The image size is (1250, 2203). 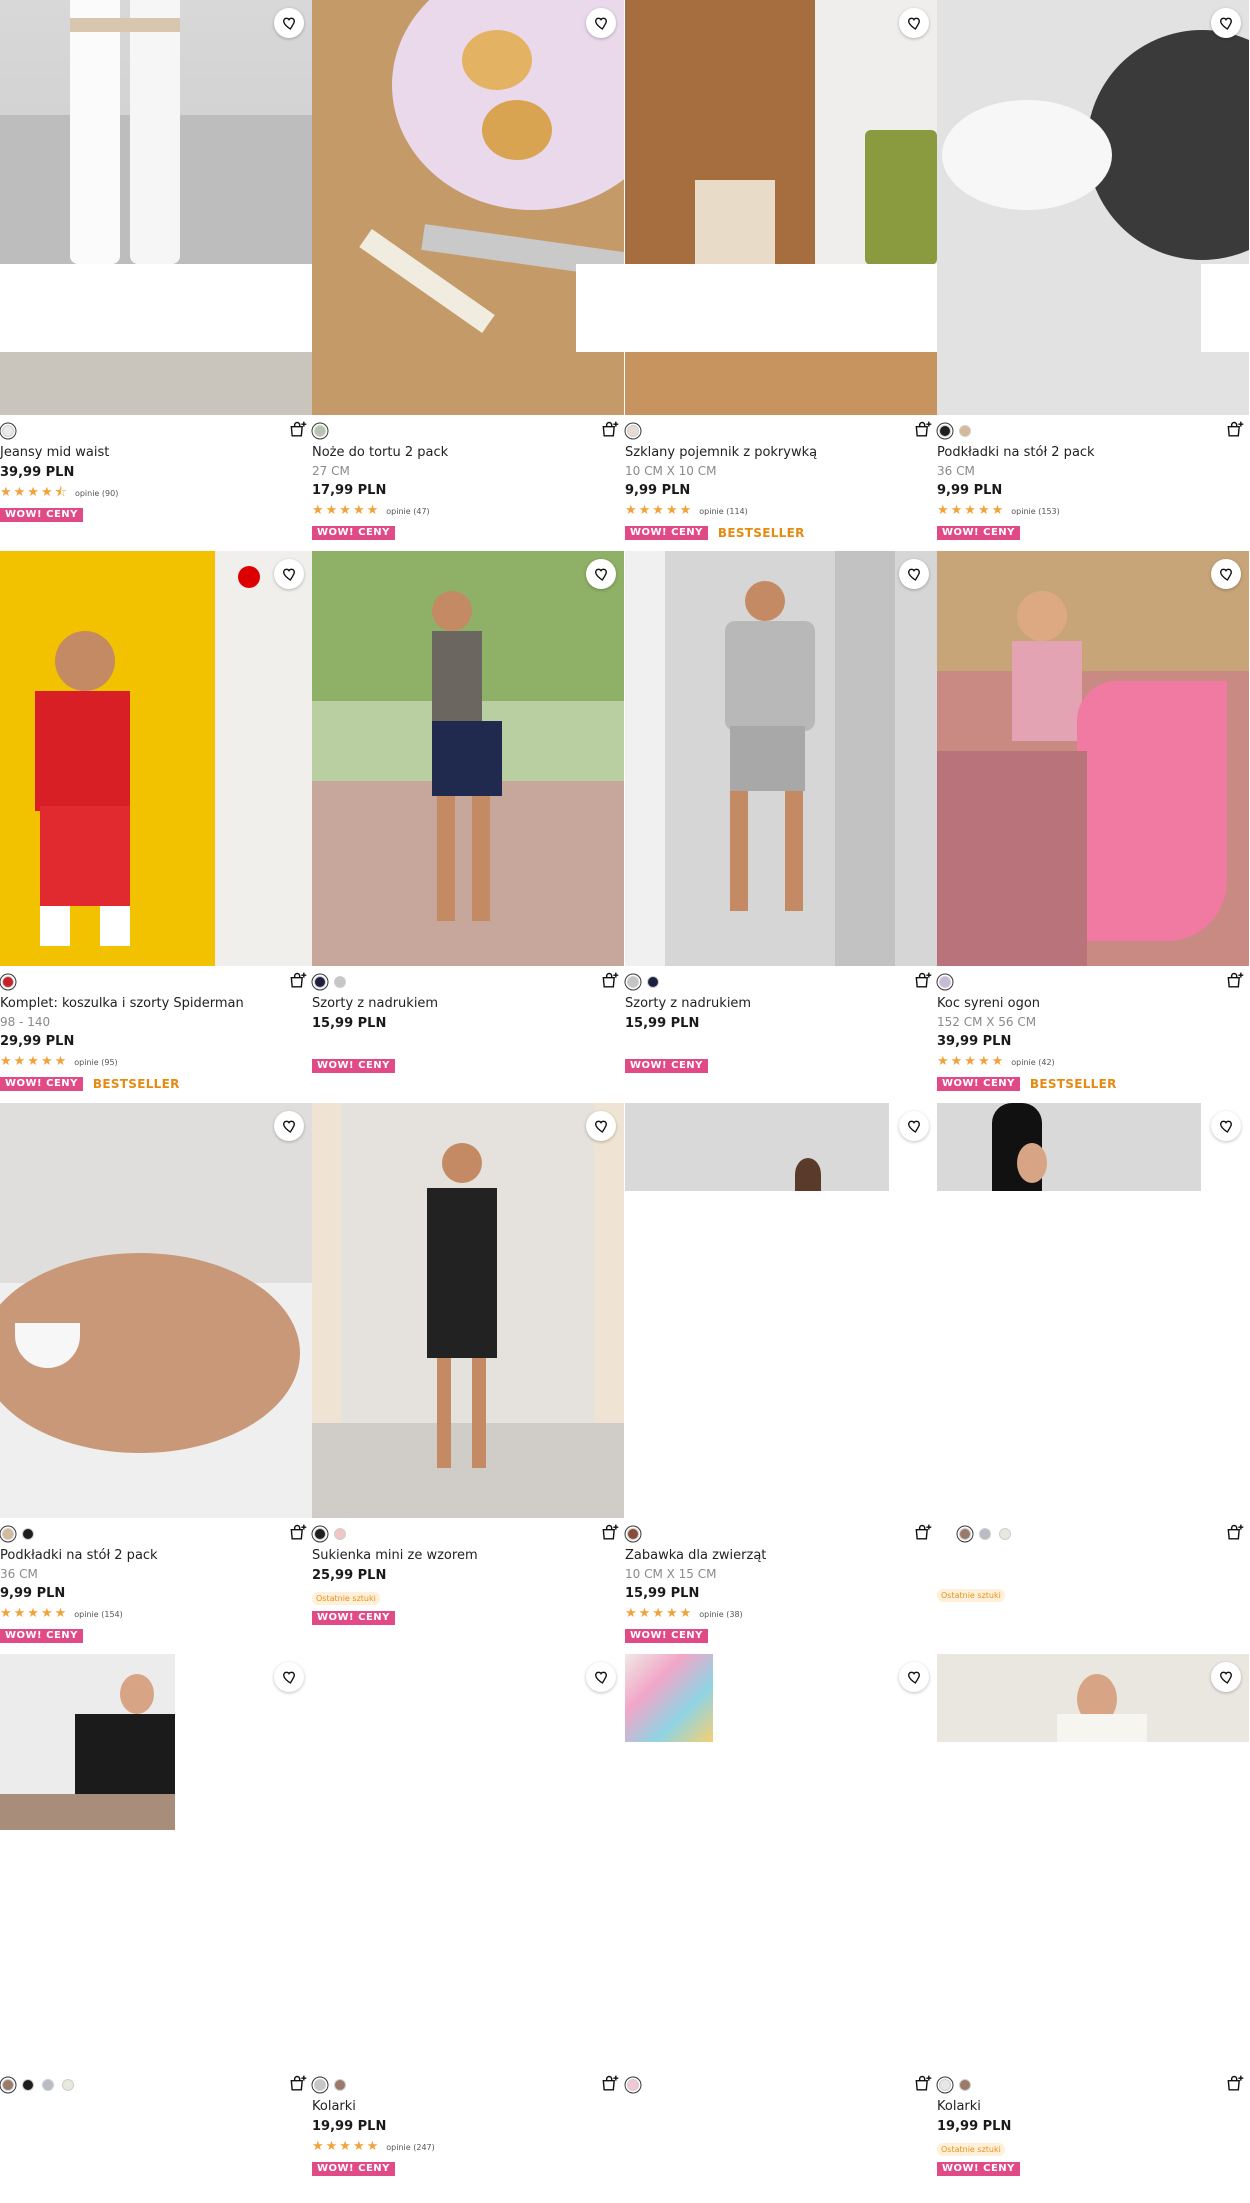 What do you see at coordinates (1093, 1004) in the screenshot?
I see `product-name: Koc syreni ogon` at bounding box center [1093, 1004].